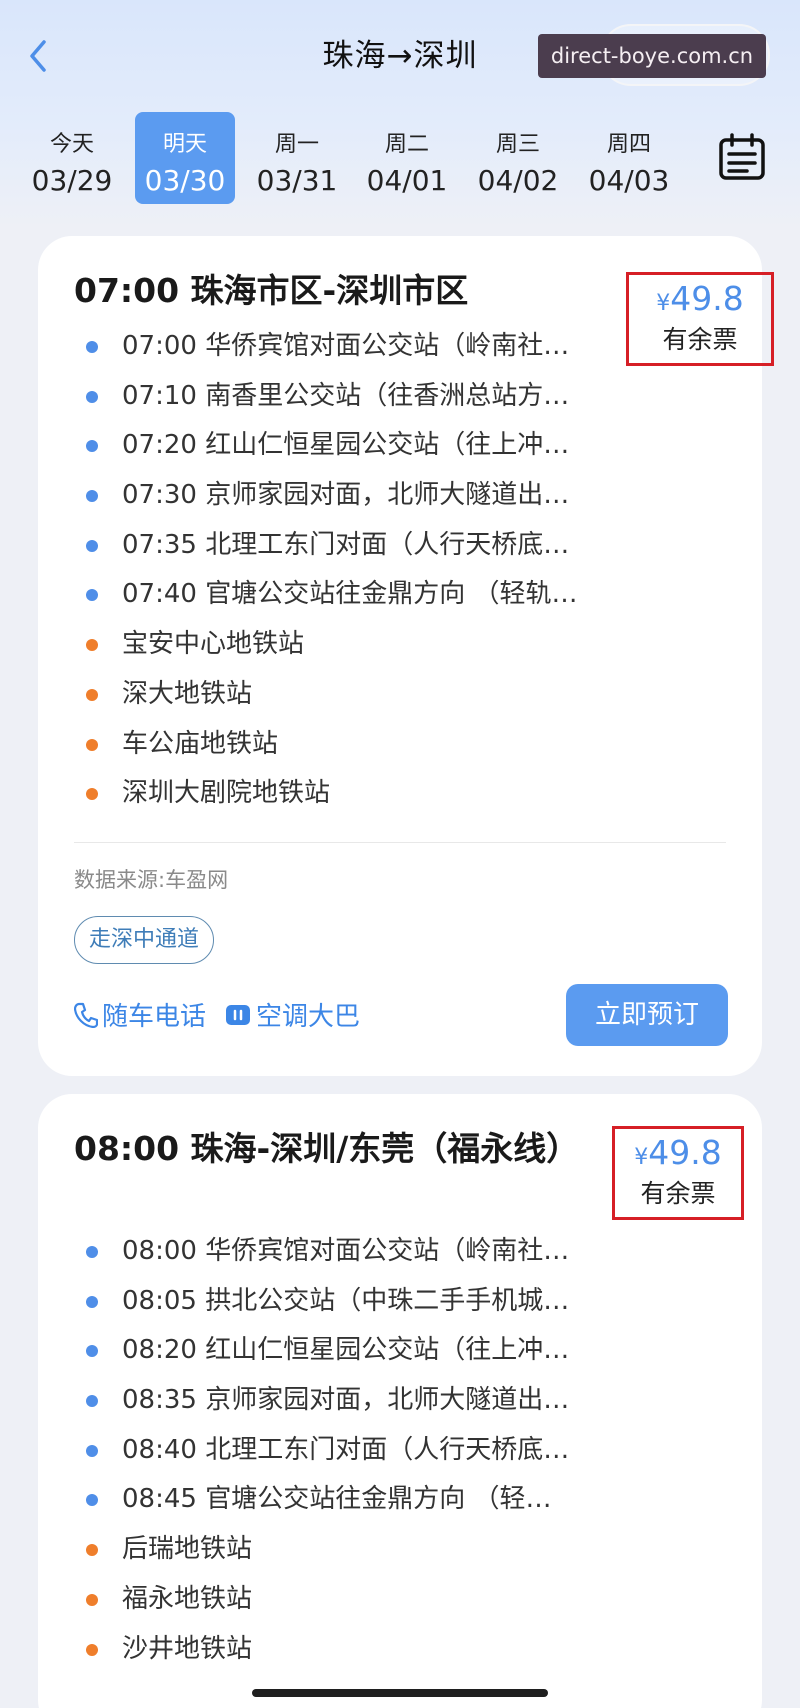 This screenshot has width=800, height=1708. Describe the element at coordinates (647, 1015) in the screenshot. I see `book-now-button: 立即预订` at that location.